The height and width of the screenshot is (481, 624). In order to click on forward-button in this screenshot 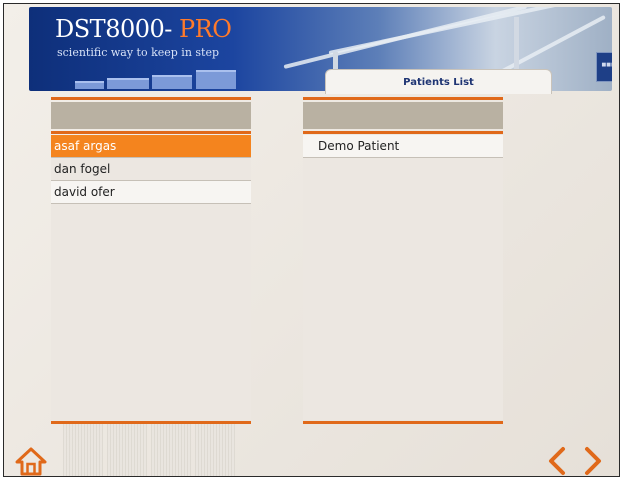, I will do `click(593, 461)`.